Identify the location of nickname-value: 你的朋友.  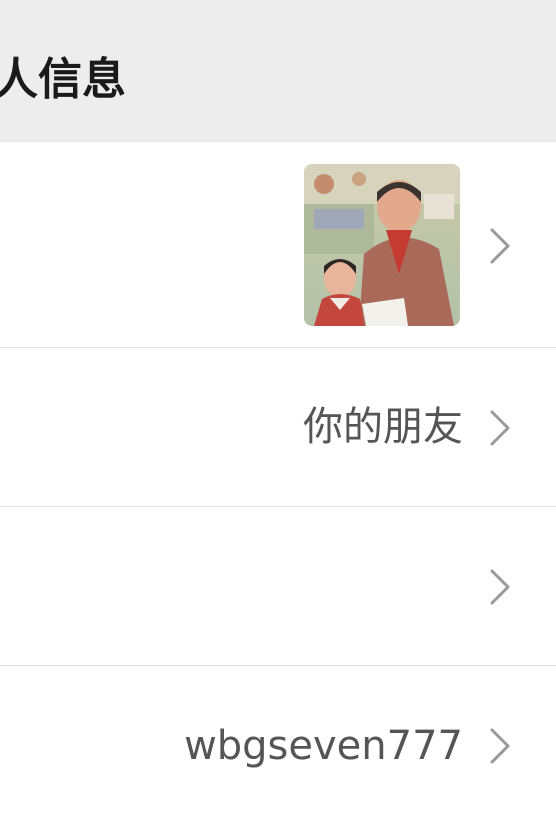
(383, 427).